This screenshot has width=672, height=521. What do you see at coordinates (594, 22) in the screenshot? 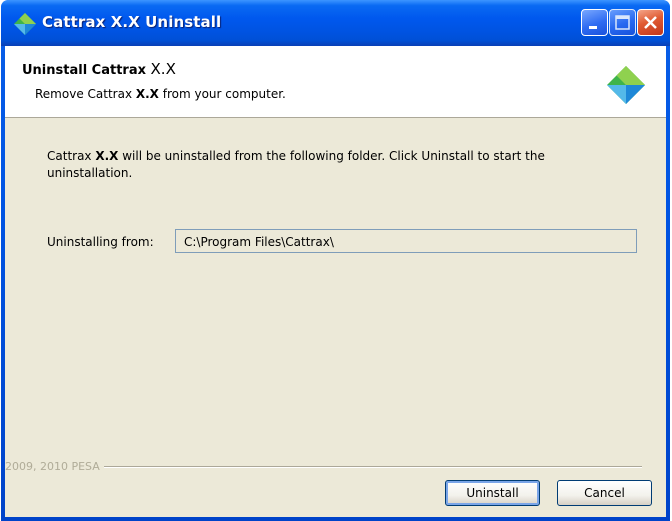
I see `minimize-button` at bounding box center [594, 22].